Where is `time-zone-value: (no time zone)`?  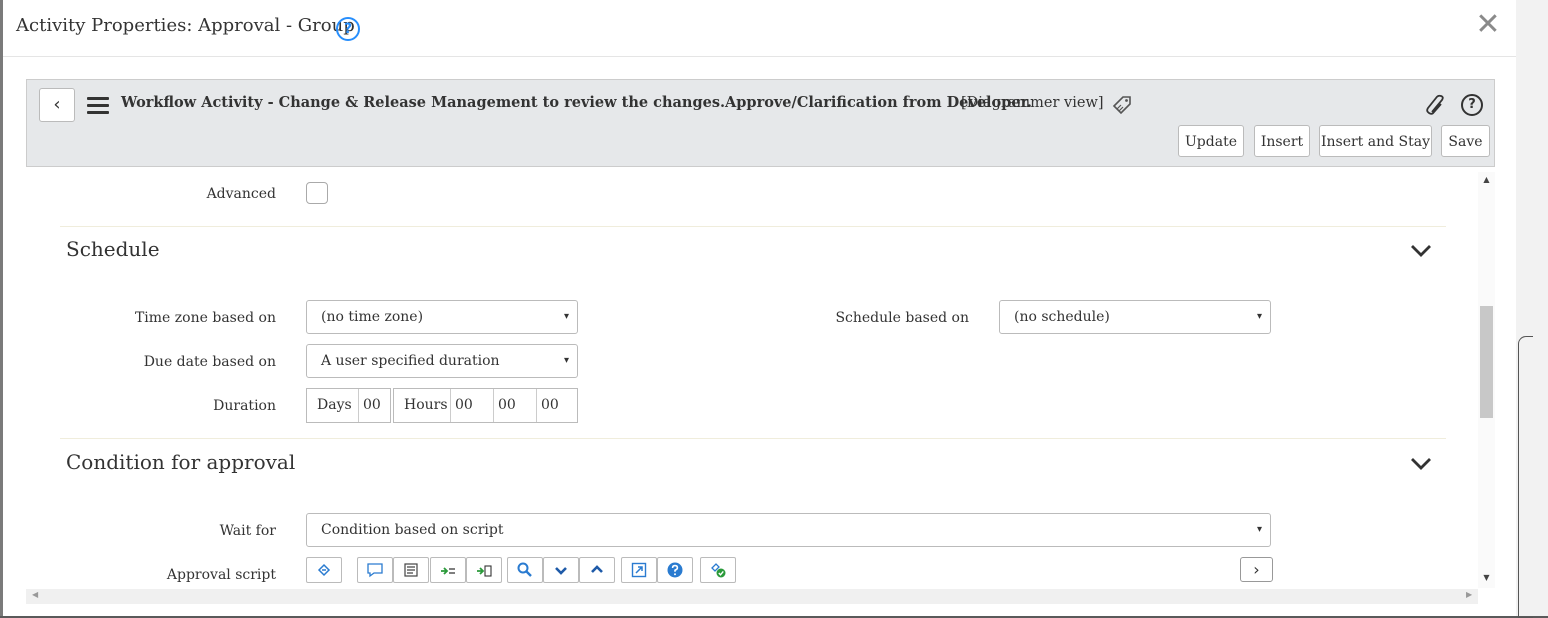
time-zone-value: (no time zone) is located at coordinates (372, 317).